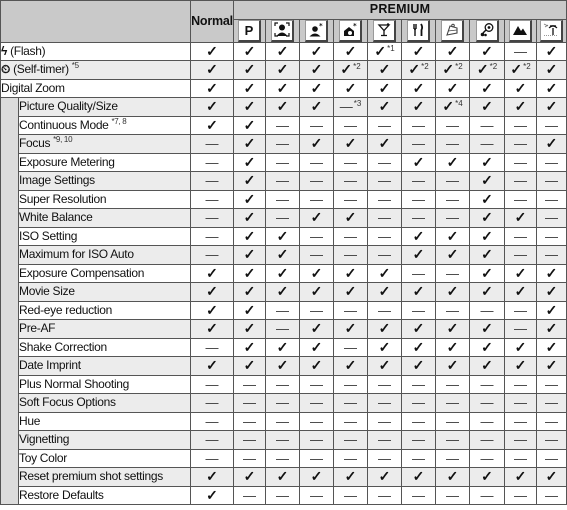 The image size is (567, 510). What do you see at coordinates (63, 346) in the screenshot?
I see `row-label: Shake Correction` at bounding box center [63, 346].